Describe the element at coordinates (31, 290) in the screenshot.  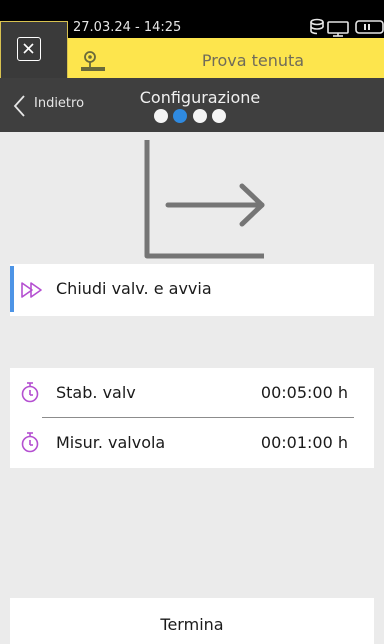
I see `play-forward-icon` at that location.